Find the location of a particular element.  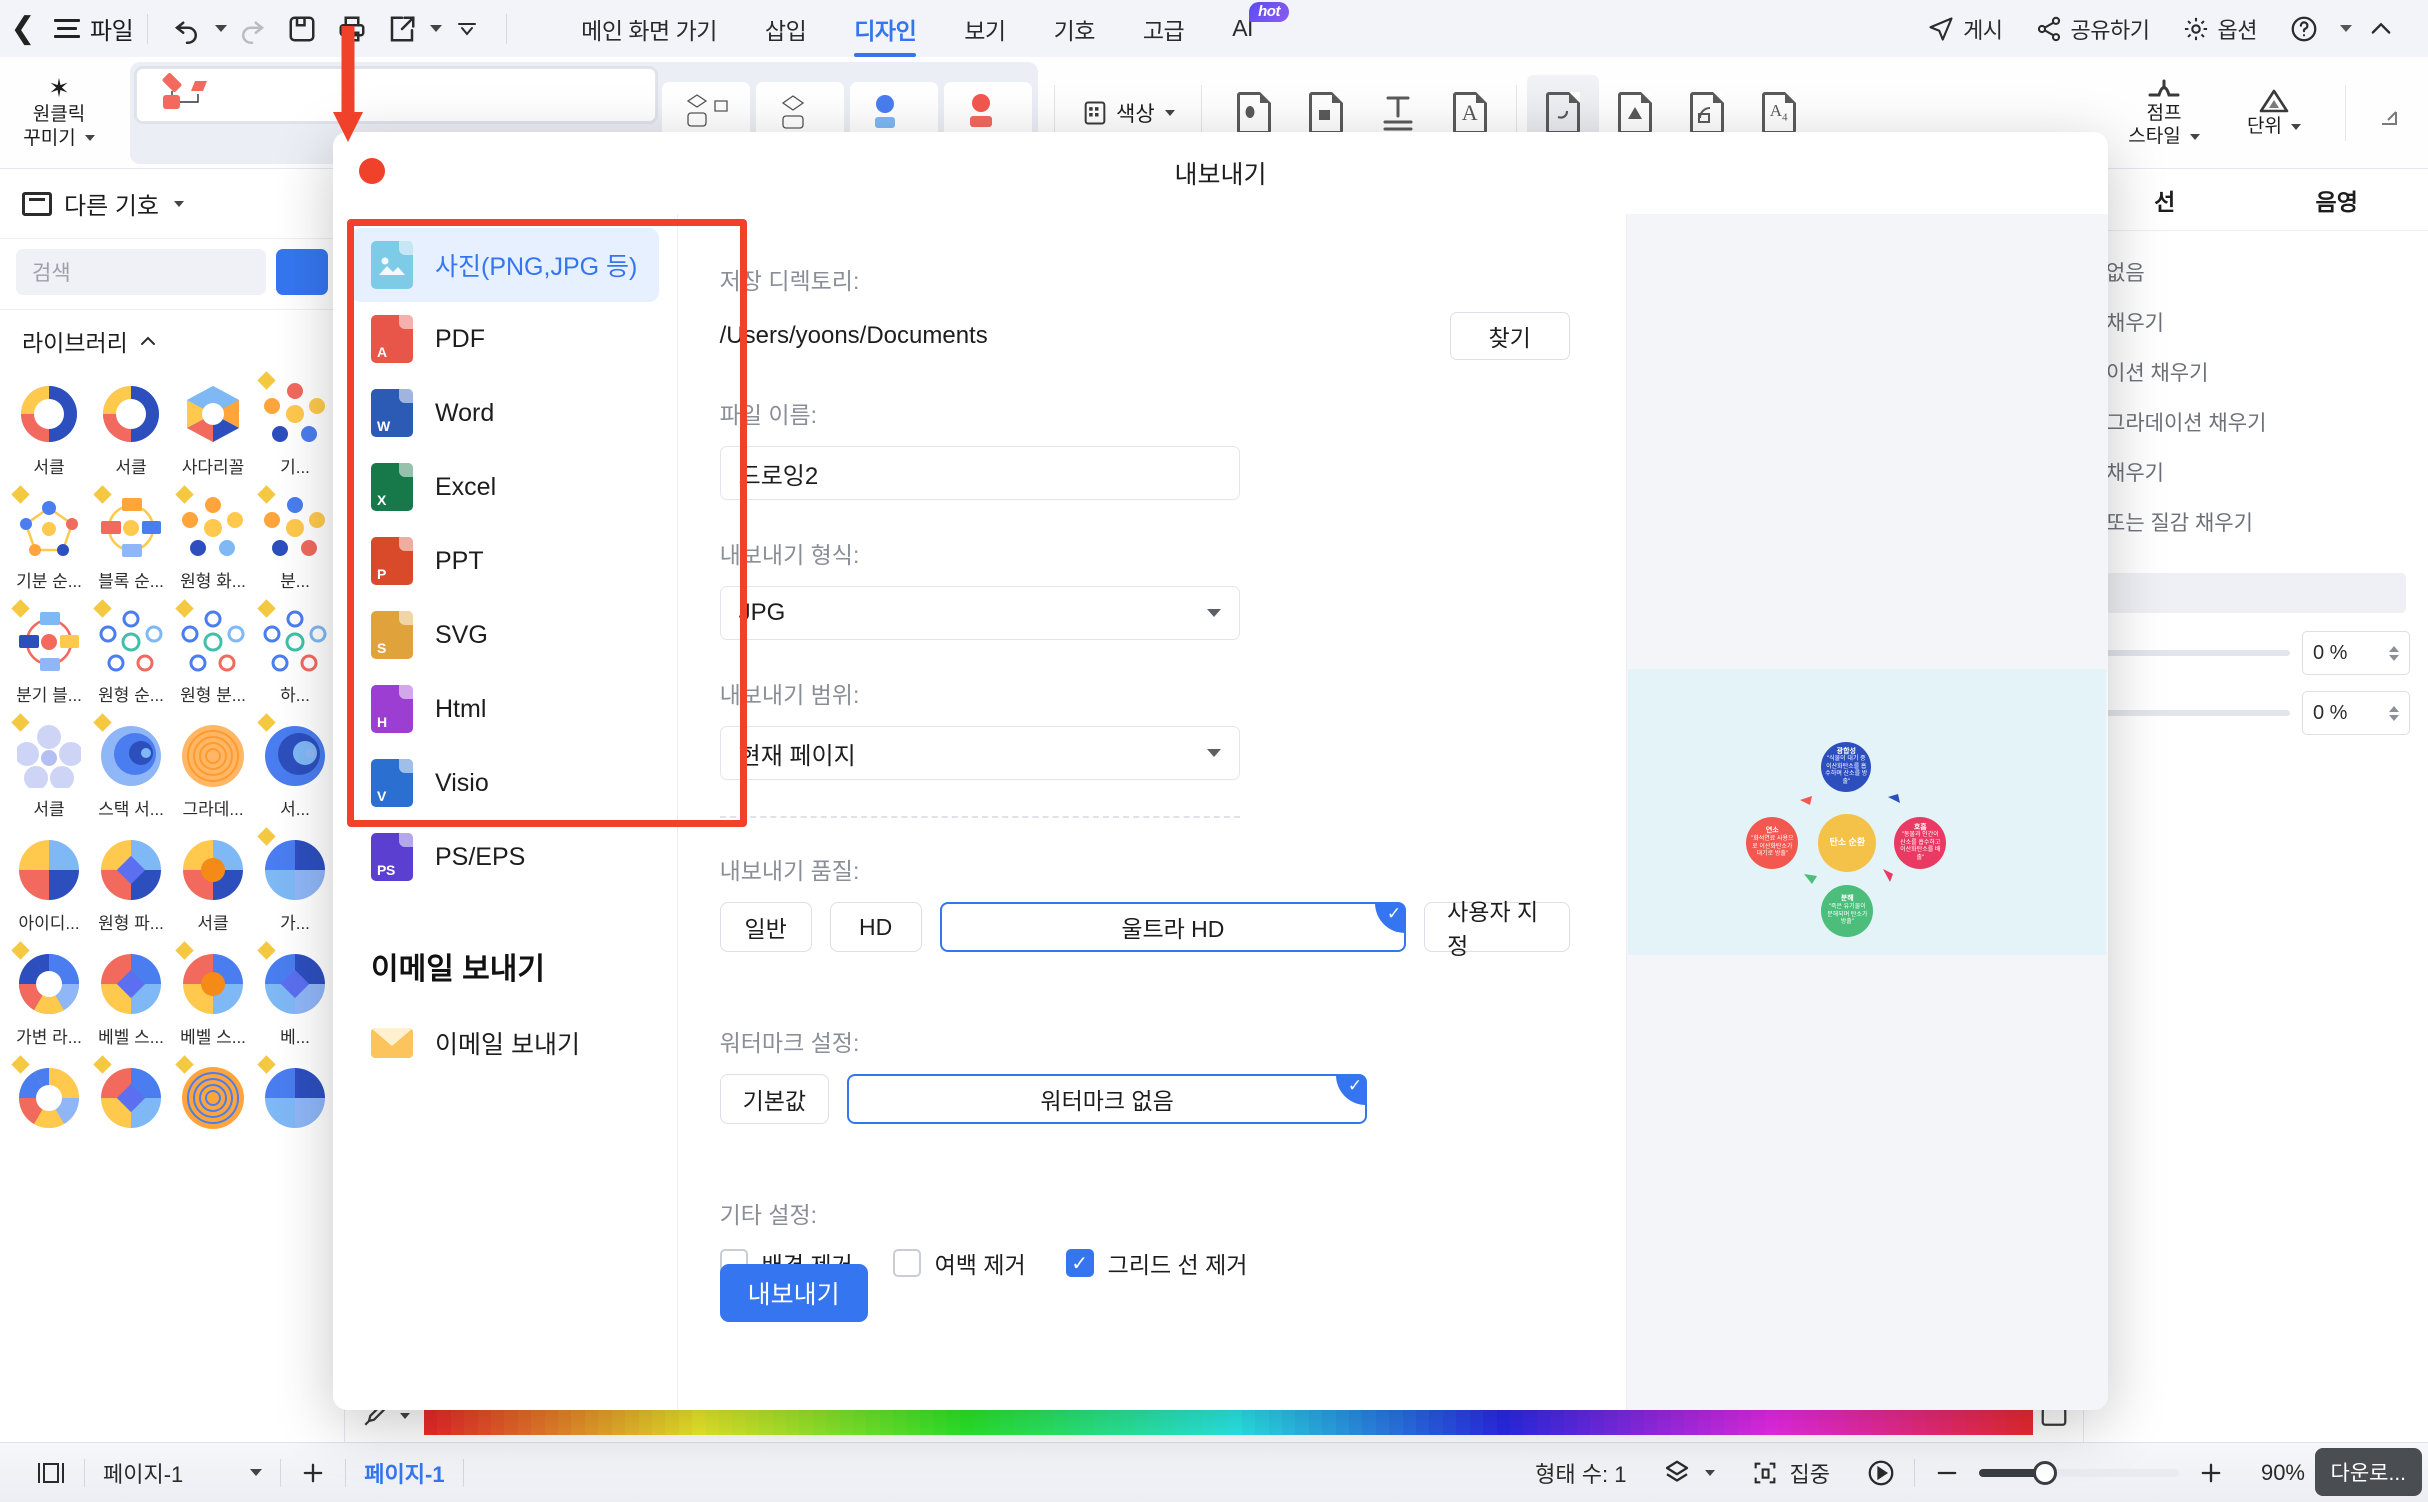

opacity-value-1: 0 % is located at coordinates (2356, 653).